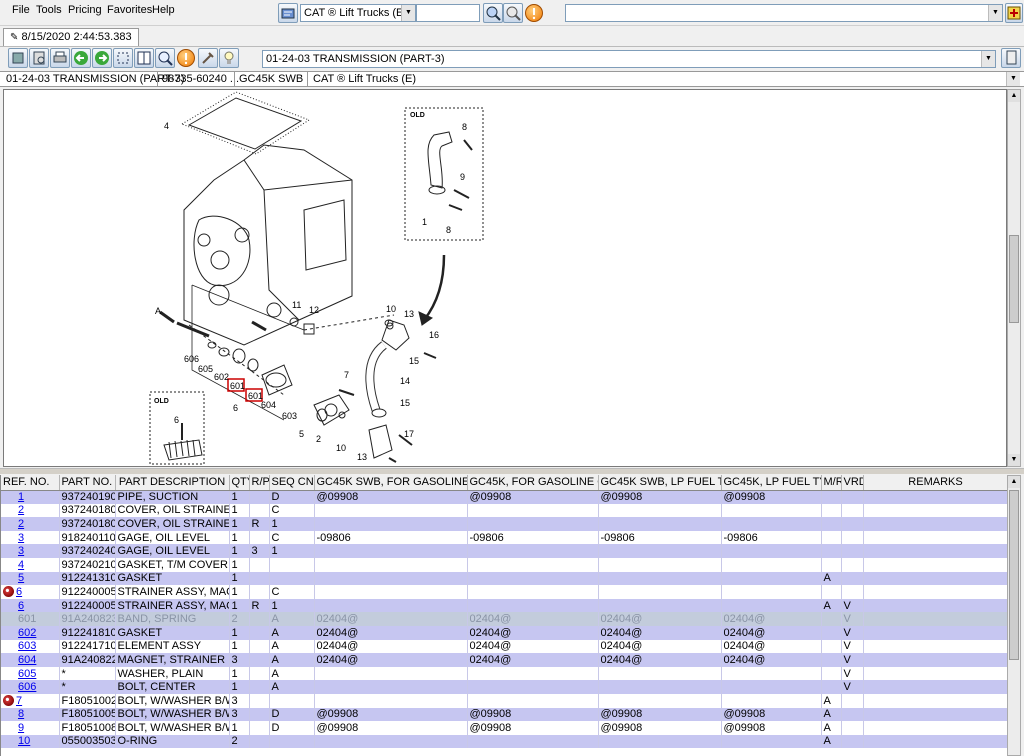  What do you see at coordinates (21, 578) in the screenshot?
I see `ref-link: 5` at bounding box center [21, 578].